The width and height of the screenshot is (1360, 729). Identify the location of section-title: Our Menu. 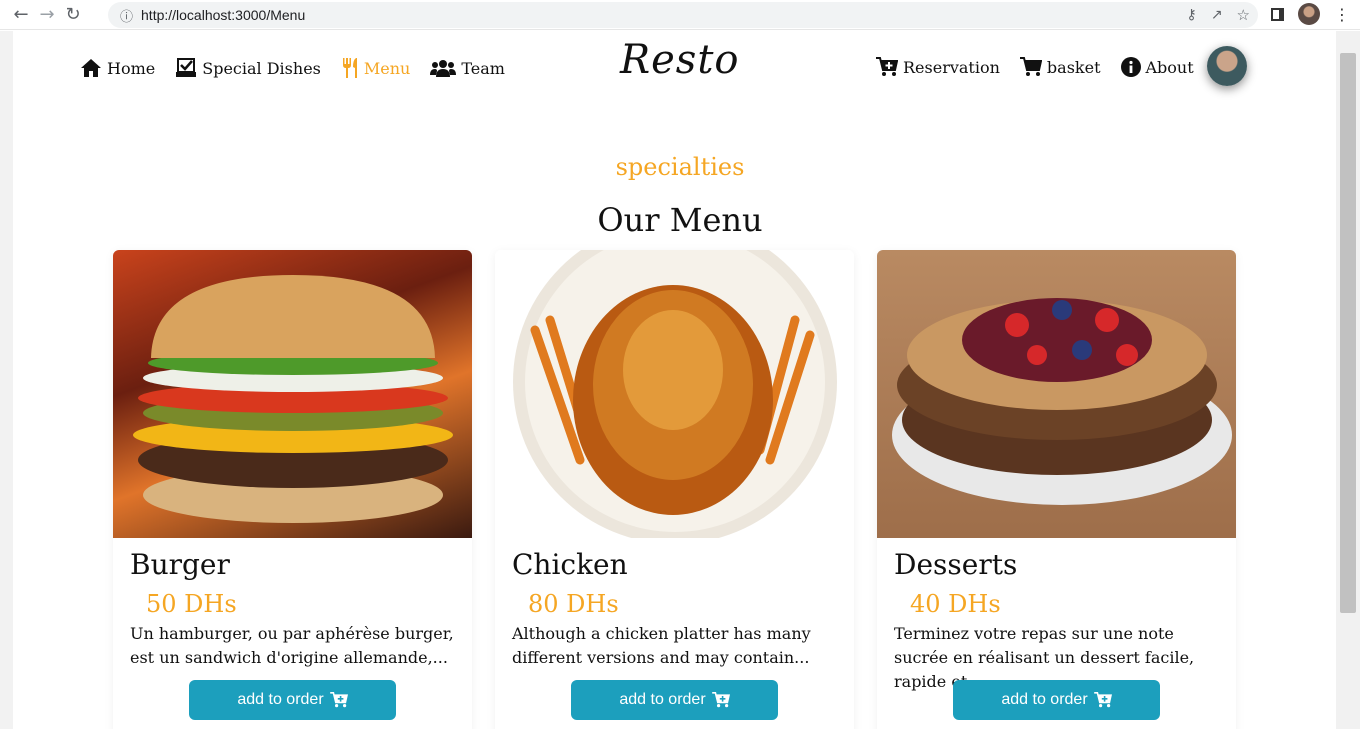
(680, 220).